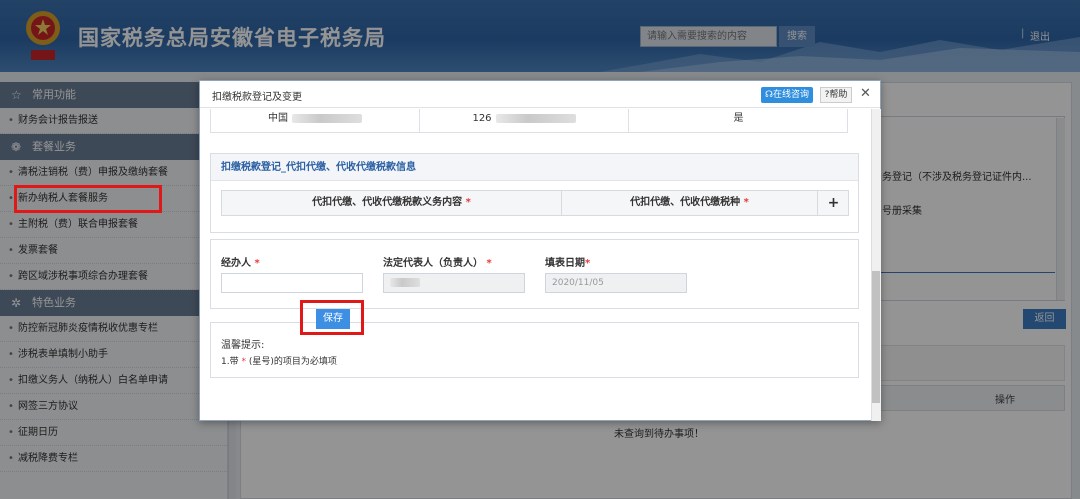  Describe the element at coordinates (540, 94) in the screenshot. I see `modal-header: 扣缴税款登记及变更 ☊在线咨询 ?帮助 ✕` at that location.